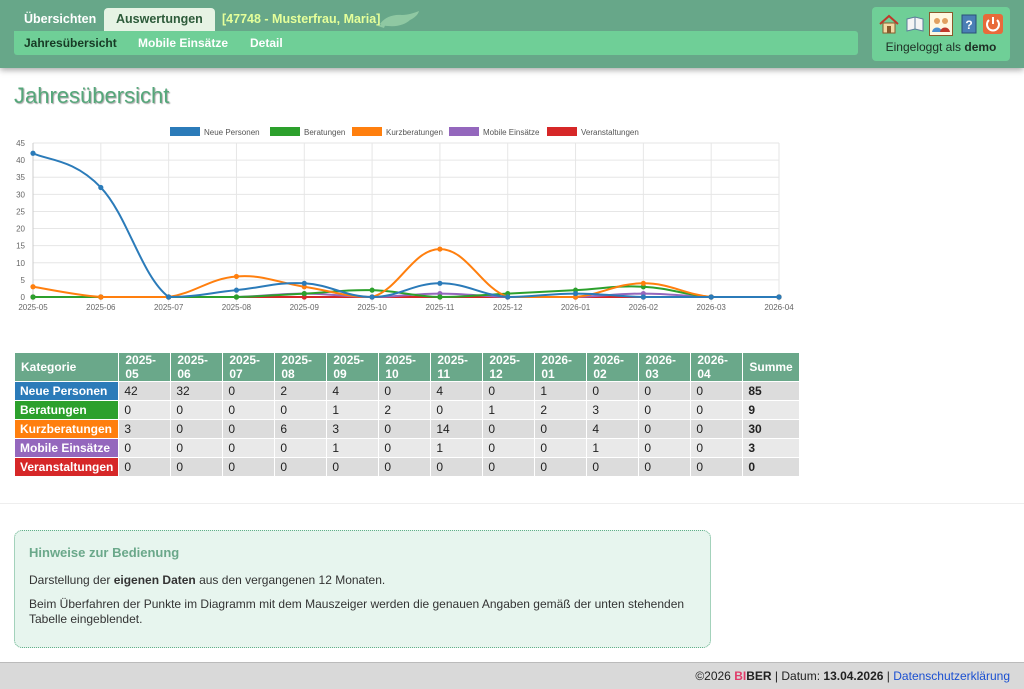 The image size is (1024, 689). What do you see at coordinates (889, 24) in the screenshot?
I see `home-icon` at bounding box center [889, 24].